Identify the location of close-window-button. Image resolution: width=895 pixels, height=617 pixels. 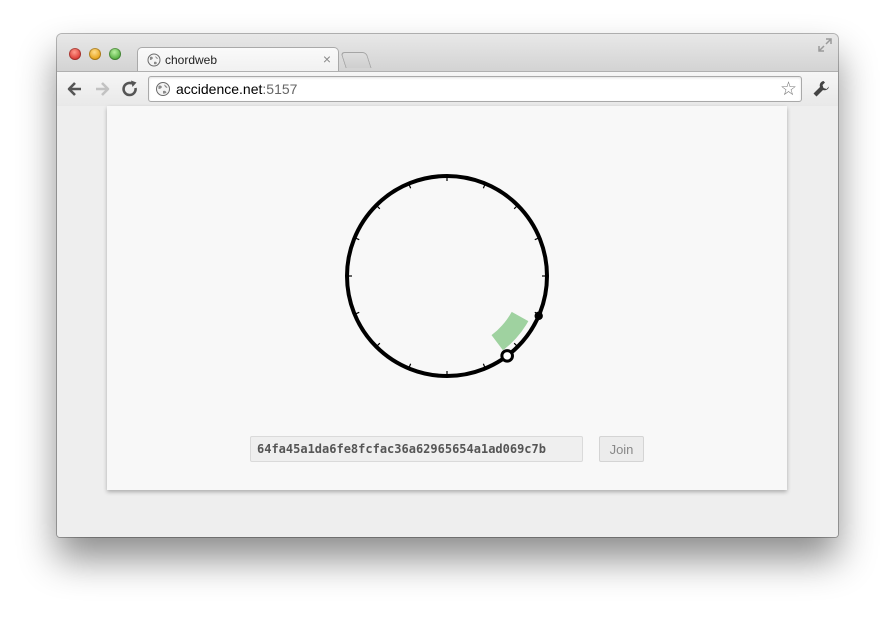
(75, 54).